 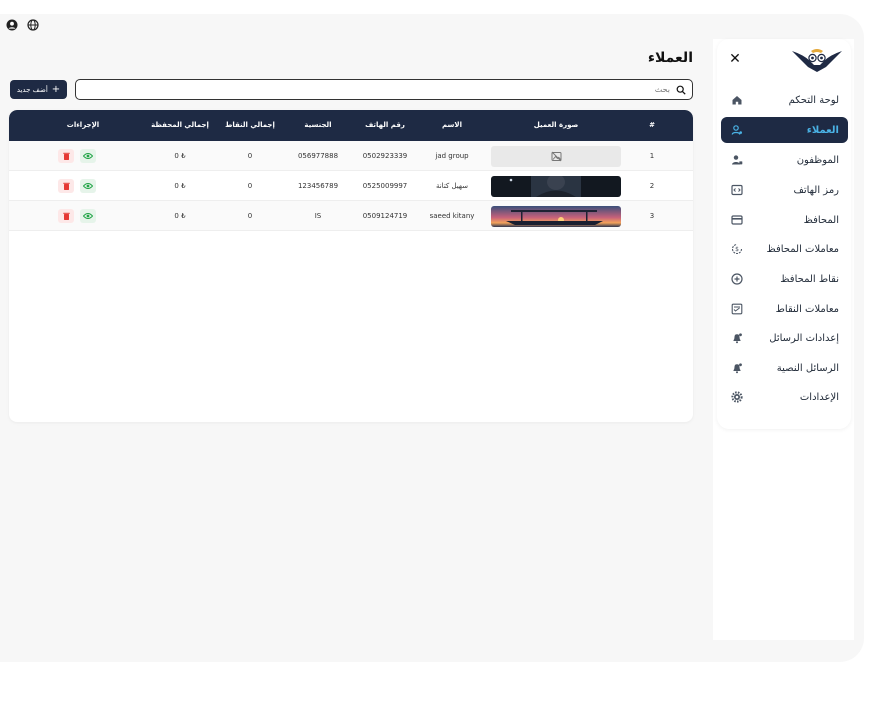 What do you see at coordinates (452, 216) in the screenshot?
I see `row-name: saeed kitany` at bounding box center [452, 216].